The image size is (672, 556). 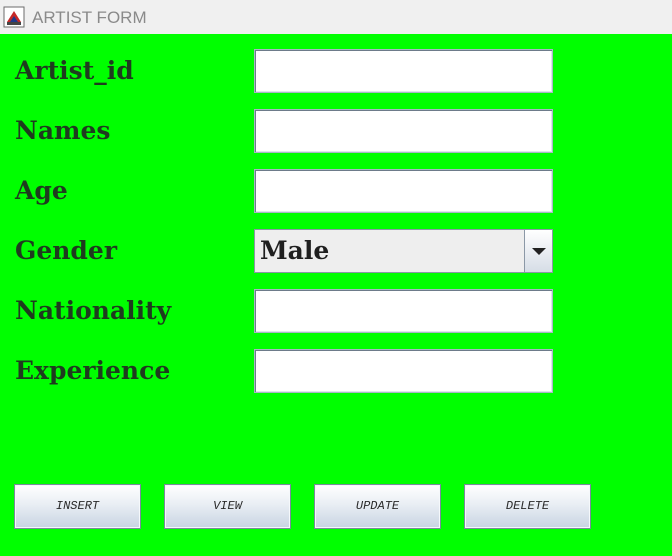 What do you see at coordinates (403, 311) in the screenshot?
I see `nationality-field` at bounding box center [403, 311].